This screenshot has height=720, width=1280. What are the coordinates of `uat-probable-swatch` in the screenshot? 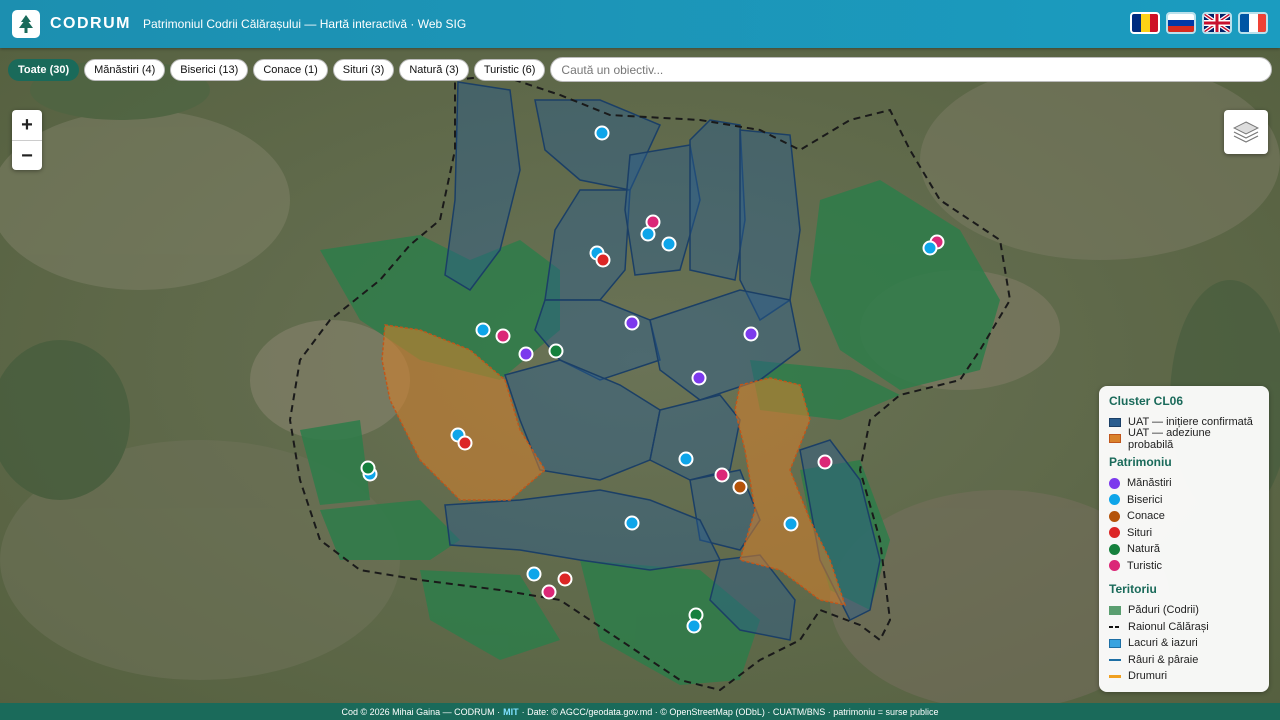 It's located at (1115, 439).